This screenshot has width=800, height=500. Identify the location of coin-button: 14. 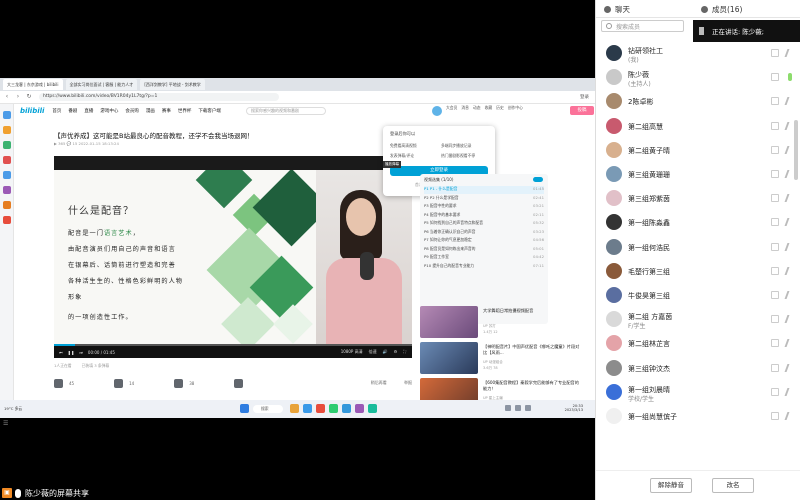
(124, 383).